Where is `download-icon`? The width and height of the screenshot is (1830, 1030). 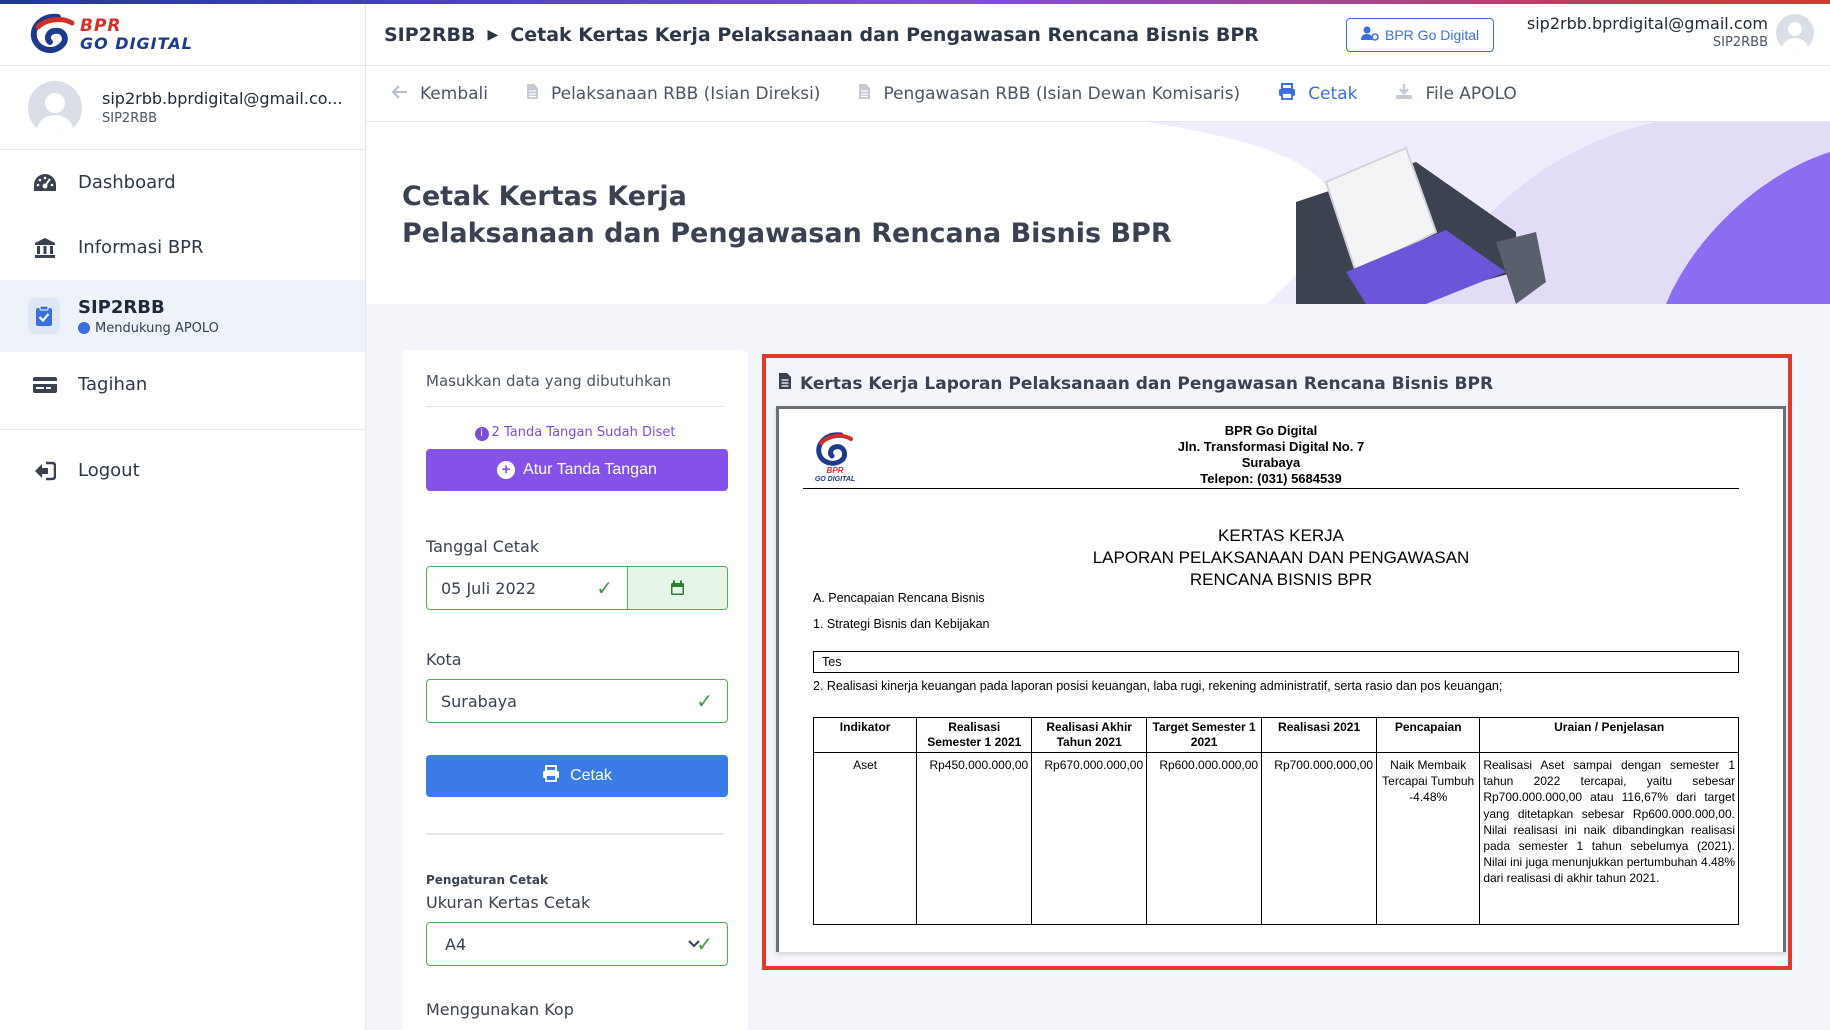 download-icon is located at coordinates (1404, 93).